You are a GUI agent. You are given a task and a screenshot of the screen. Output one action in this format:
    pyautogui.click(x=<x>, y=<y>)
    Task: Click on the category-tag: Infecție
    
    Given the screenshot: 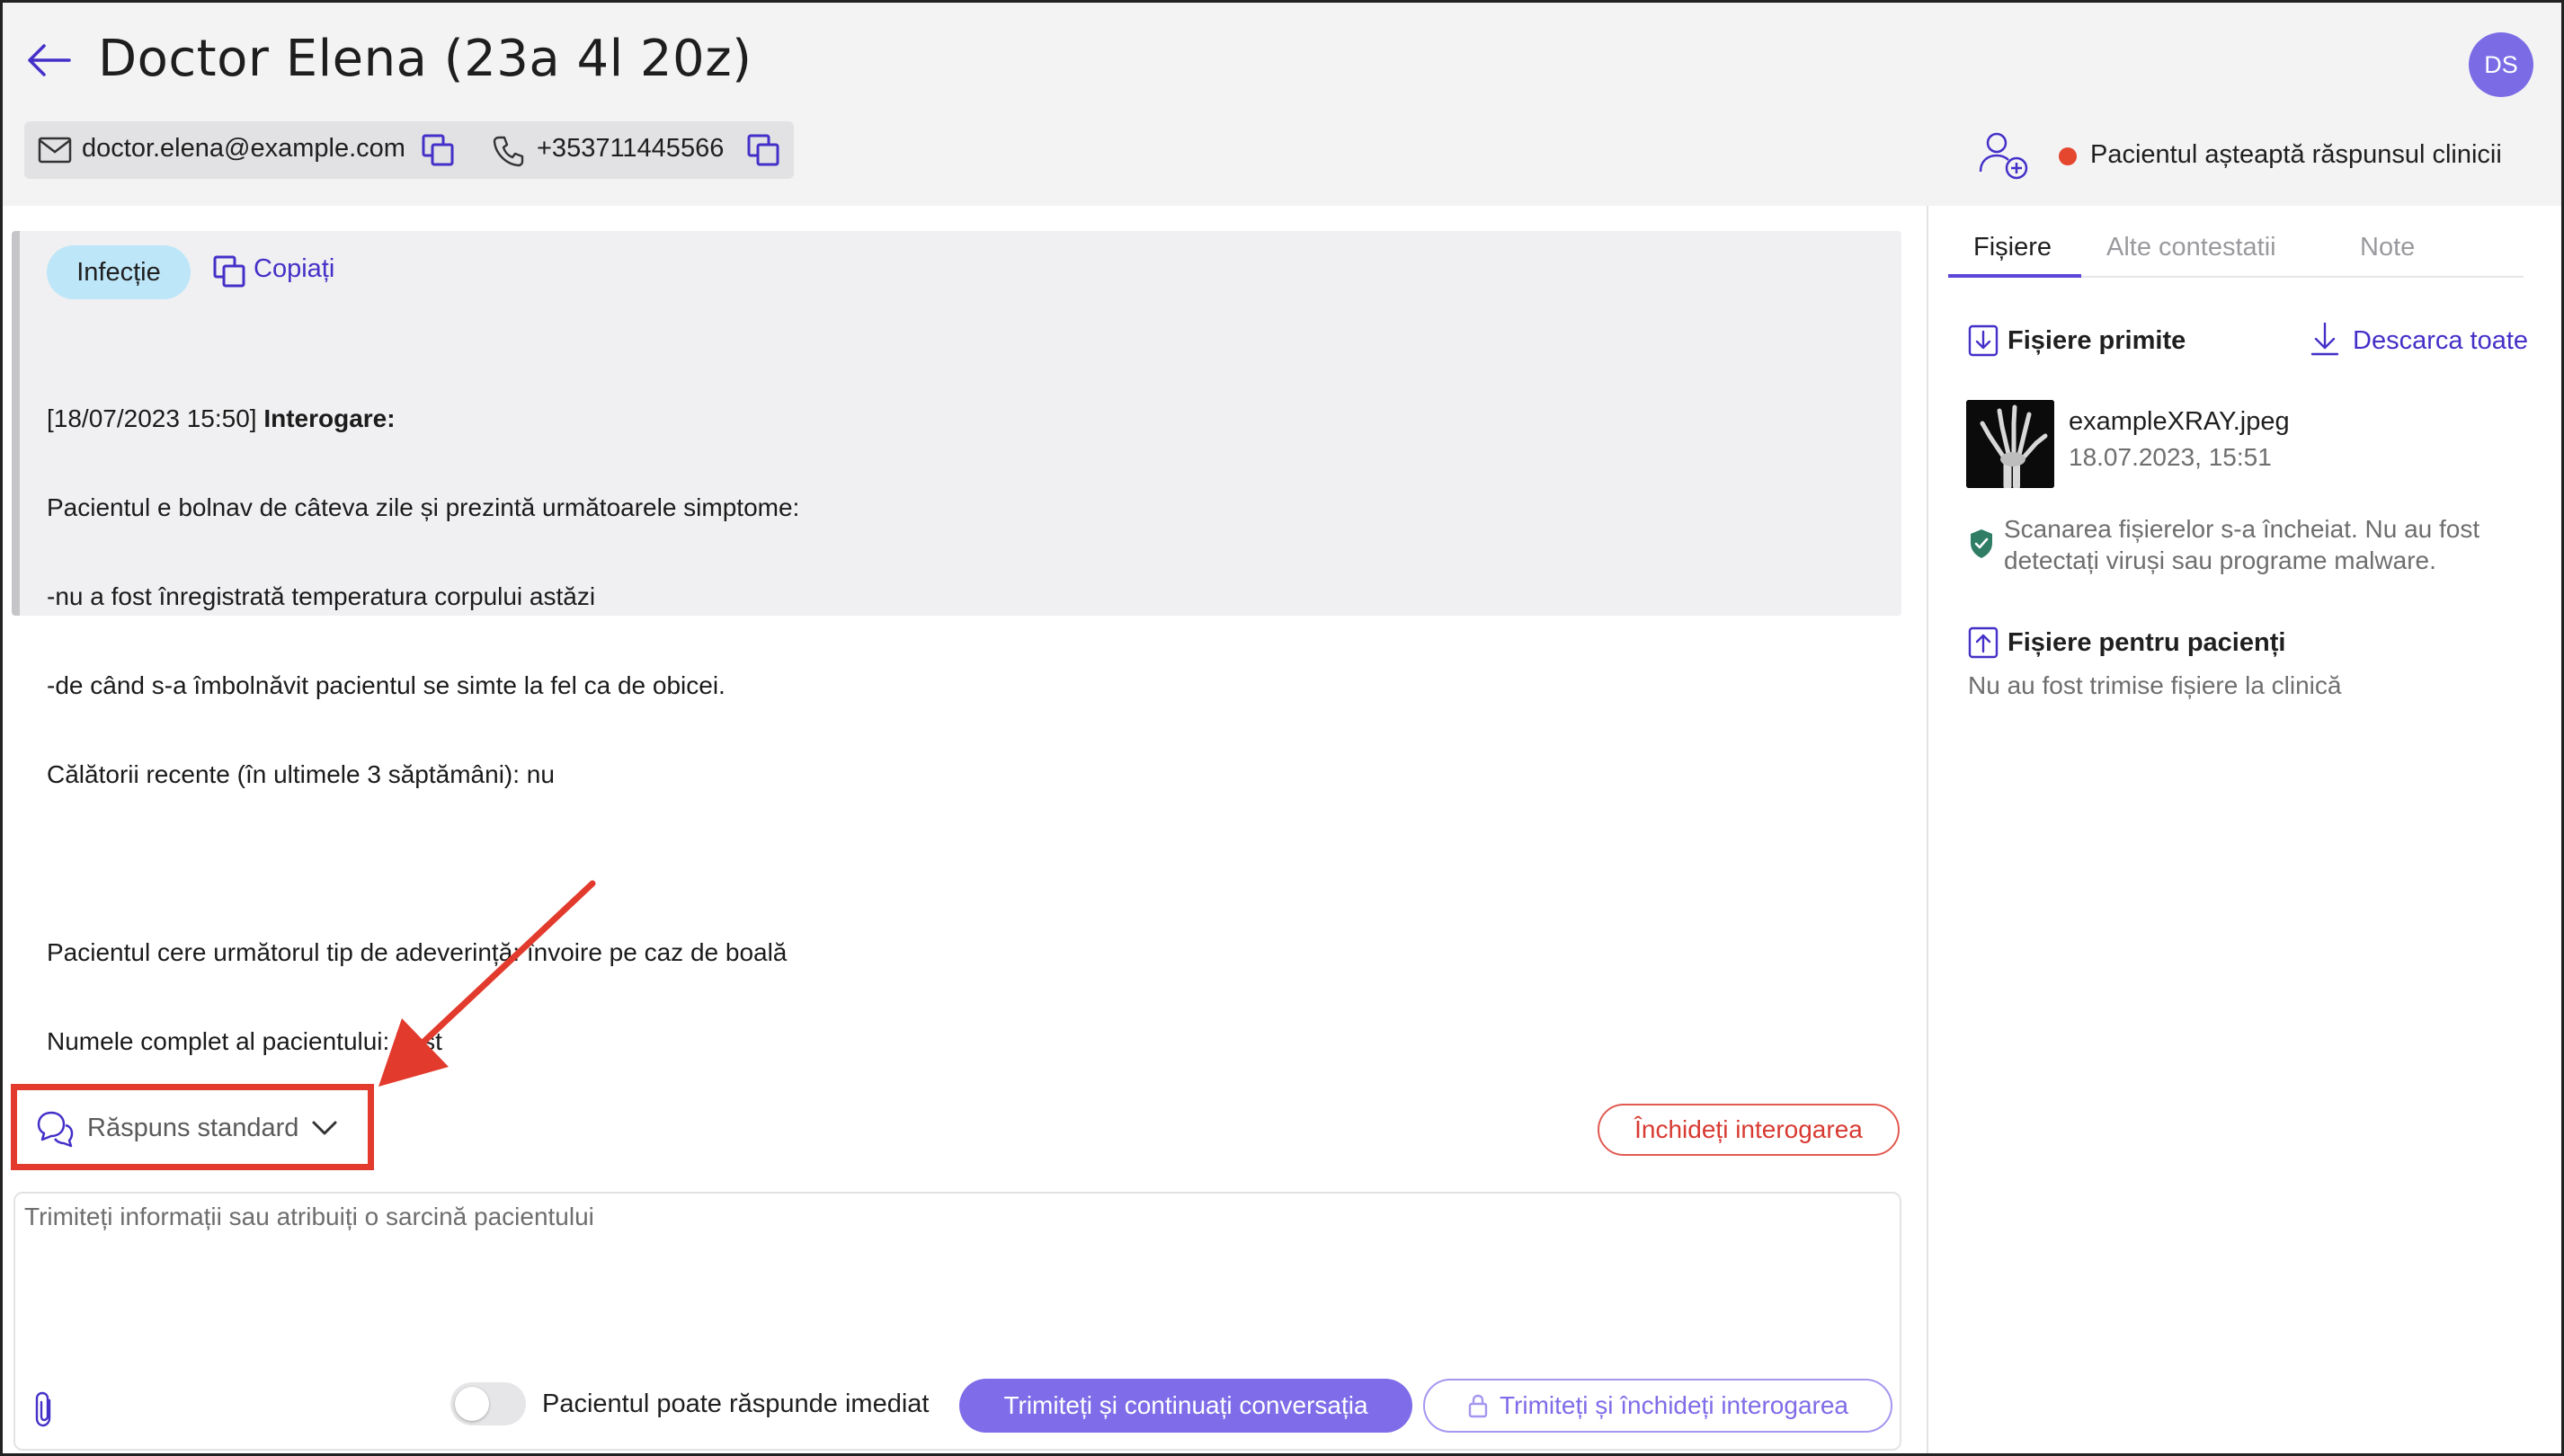 What is the action you would take?
    pyautogui.click(x=119, y=272)
    